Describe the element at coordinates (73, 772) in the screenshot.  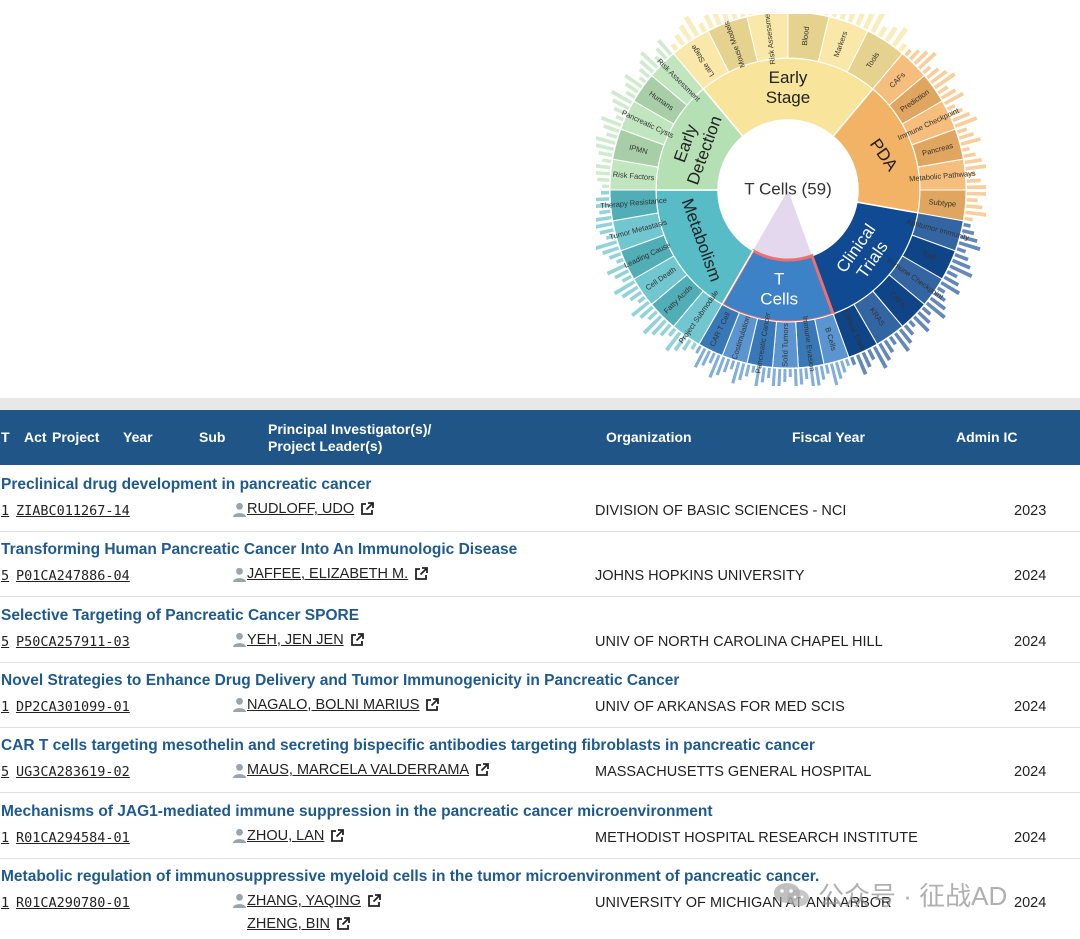
I see `project-number-link: UG3CA283619-02` at that location.